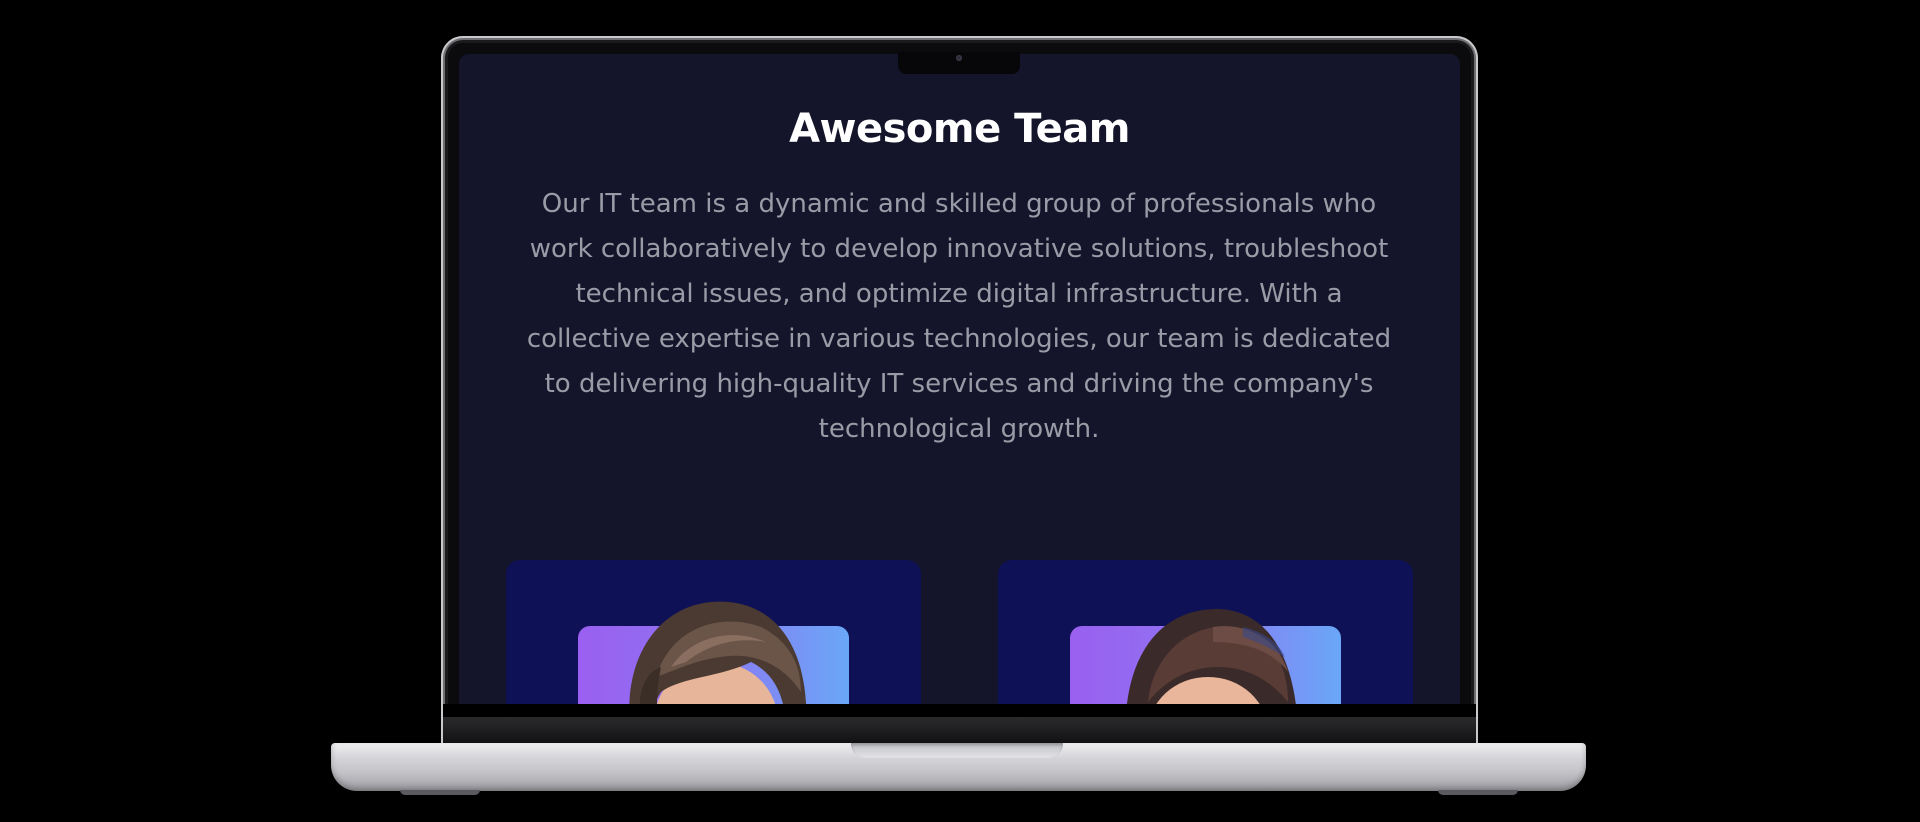 The image size is (1920, 822). Describe the element at coordinates (959, 58) in the screenshot. I see `camera-icon` at that location.